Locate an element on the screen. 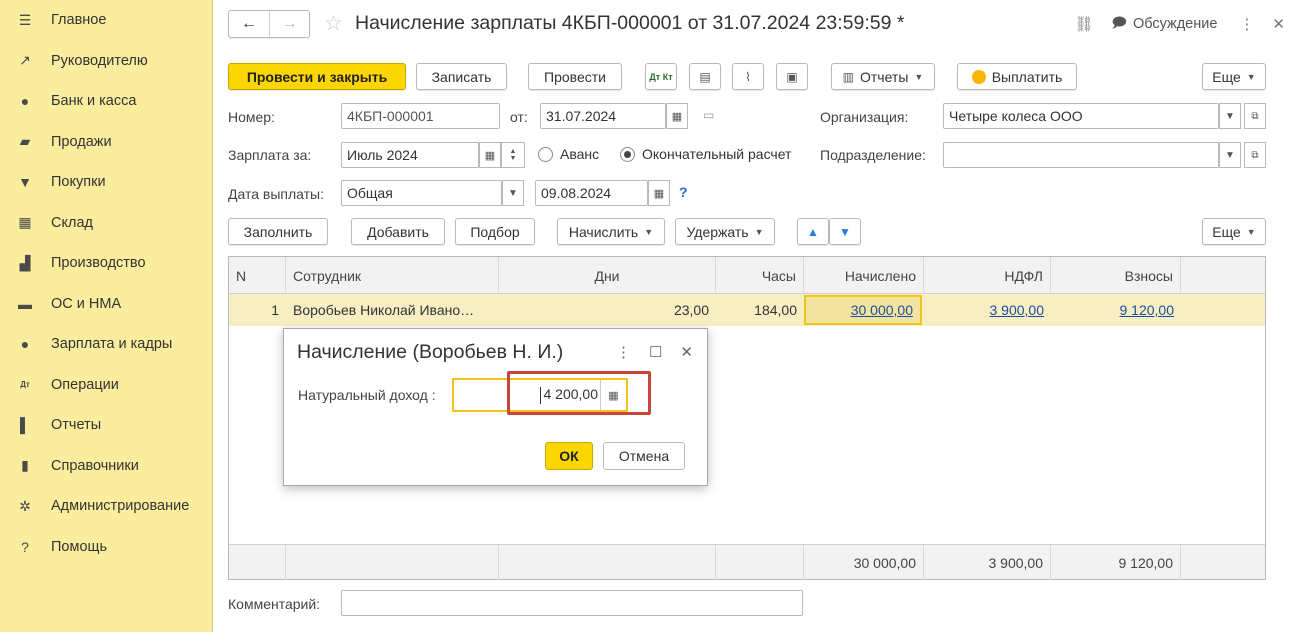 This screenshot has width=1292, height=632. column-header-ndfl: НДФЛ is located at coordinates (987, 275).